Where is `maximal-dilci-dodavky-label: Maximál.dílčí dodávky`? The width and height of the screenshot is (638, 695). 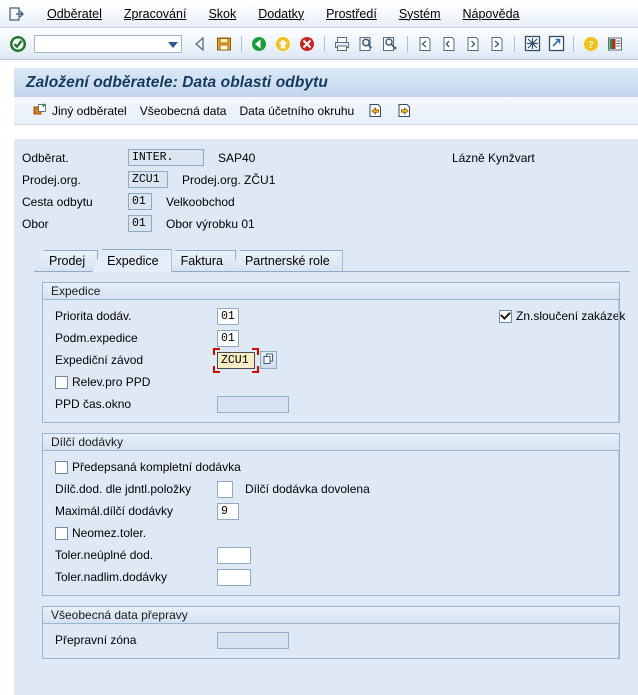 maximal-dilci-dodavky-label: Maximál.dílčí dodávky is located at coordinates (114, 511).